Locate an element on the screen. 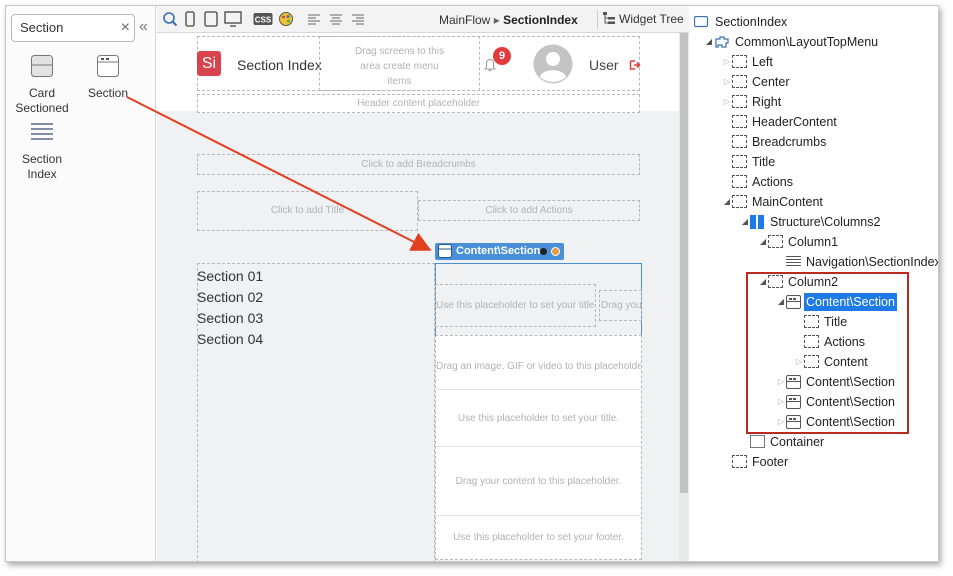 The width and height of the screenshot is (953, 576). card-footer-placeholder: Use this placeholder to set your footer. is located at coordinates (538, 538).